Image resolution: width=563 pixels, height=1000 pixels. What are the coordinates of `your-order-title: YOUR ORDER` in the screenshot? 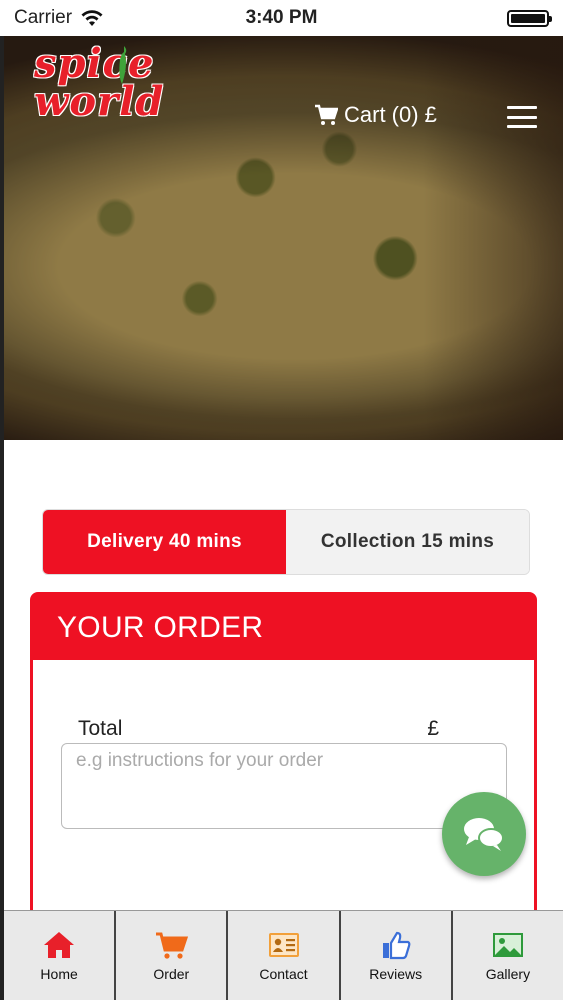 It's located at (283, 627).